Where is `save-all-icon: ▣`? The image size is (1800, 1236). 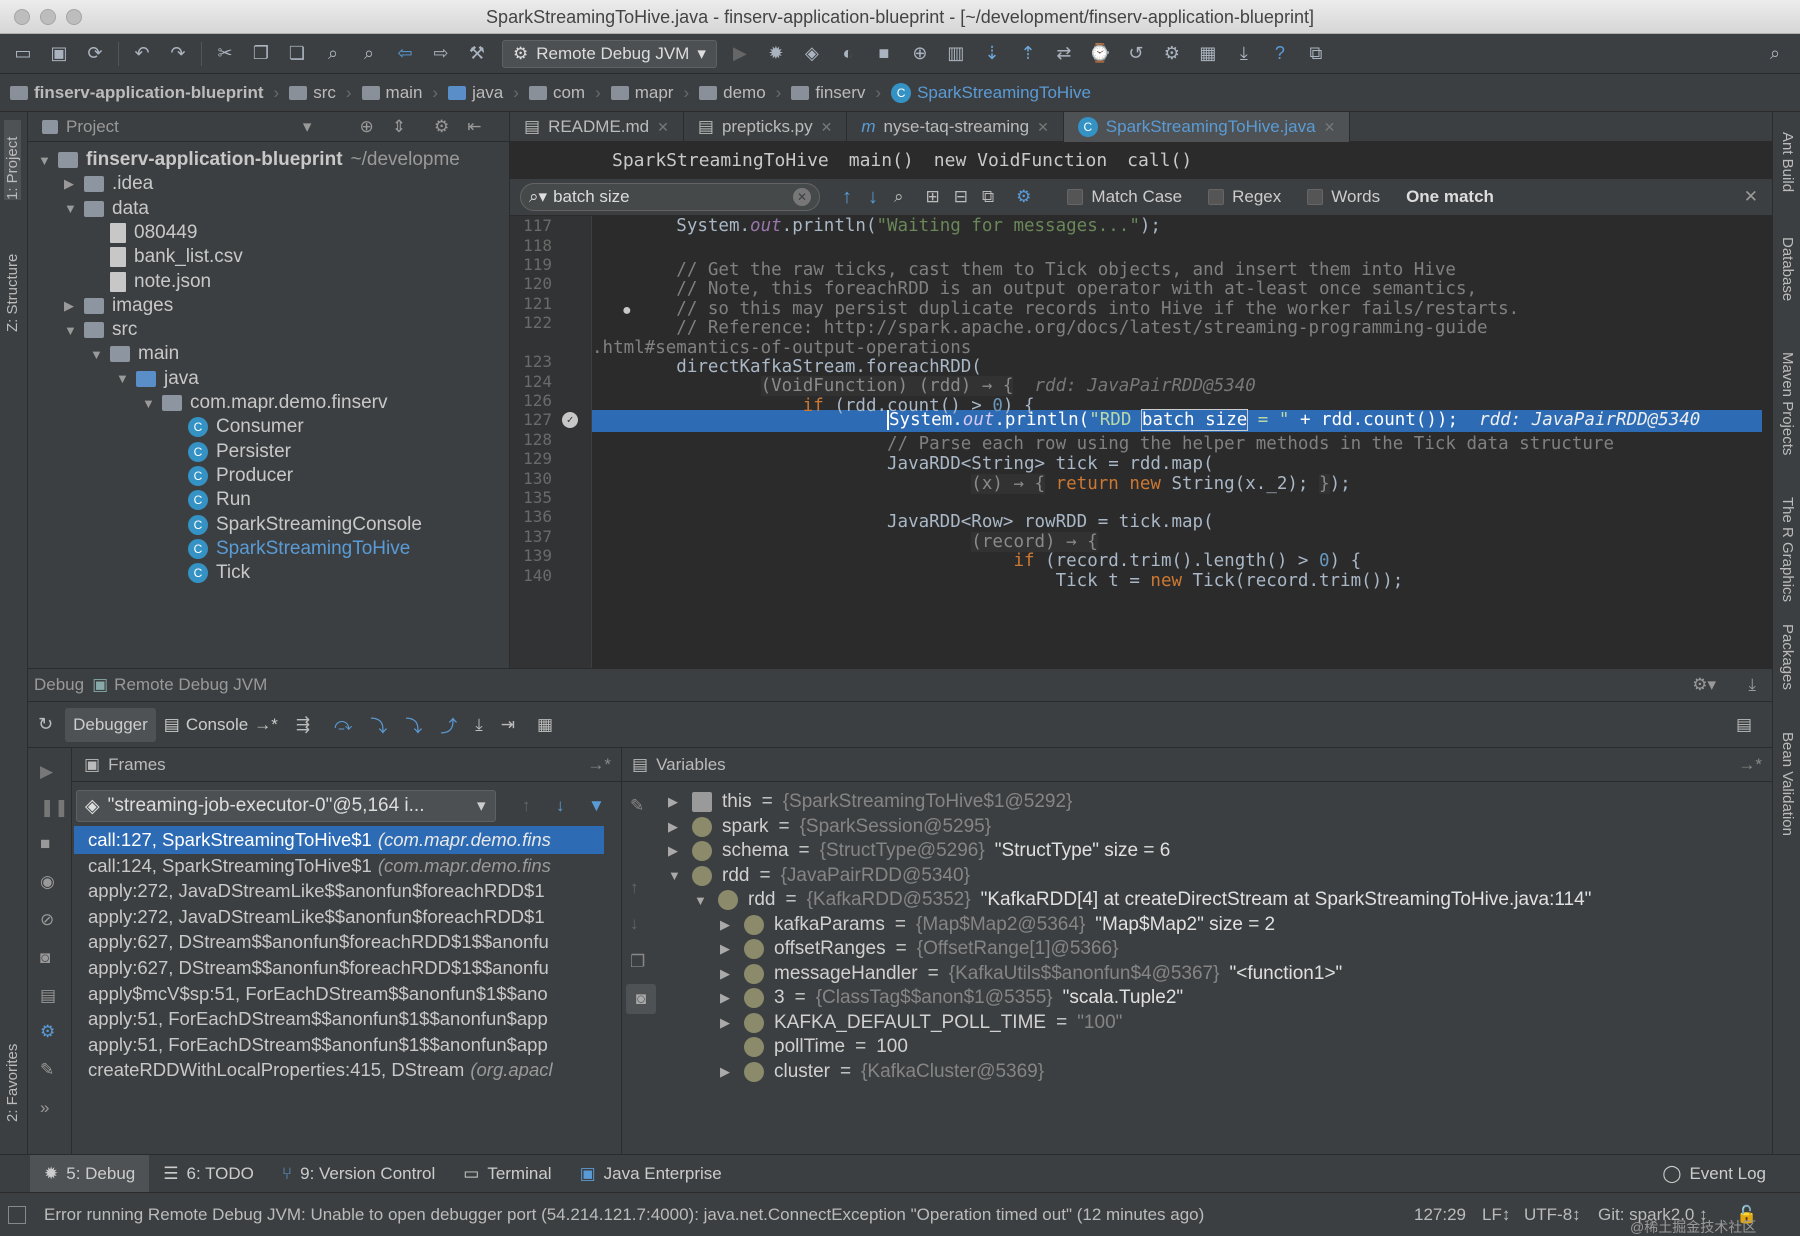
save-all-icon: ▣ is located at coordinates (59, 54).